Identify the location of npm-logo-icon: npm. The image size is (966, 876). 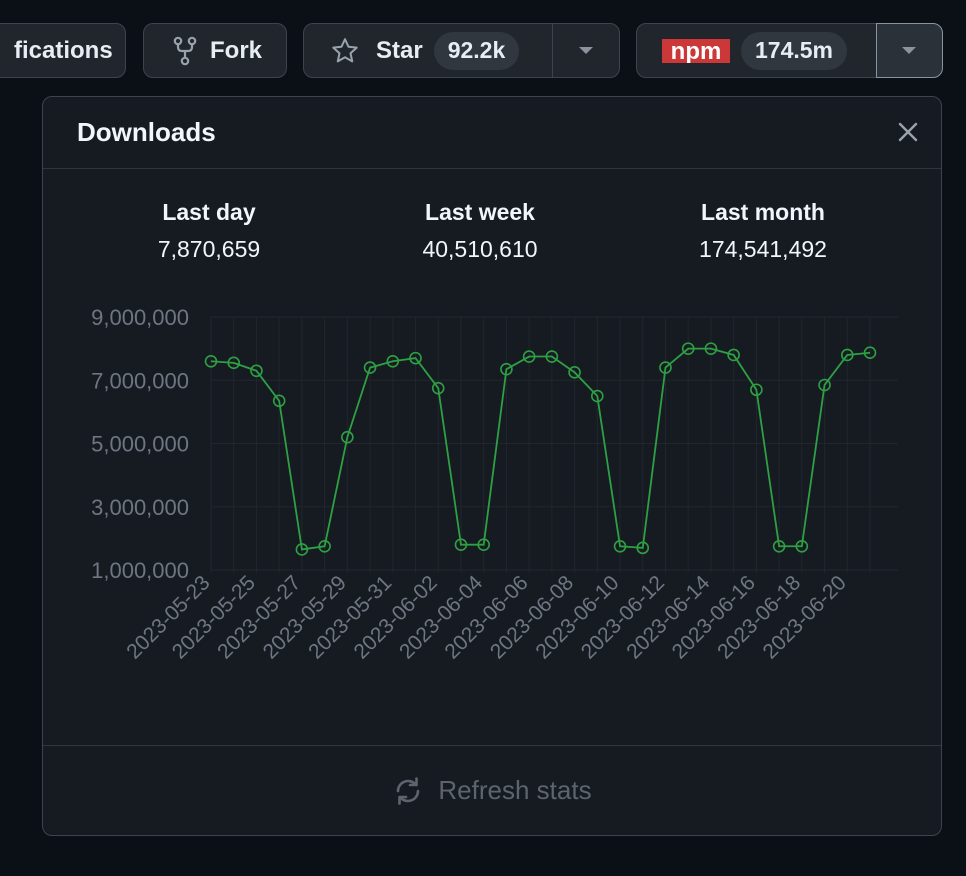
(696, 50).